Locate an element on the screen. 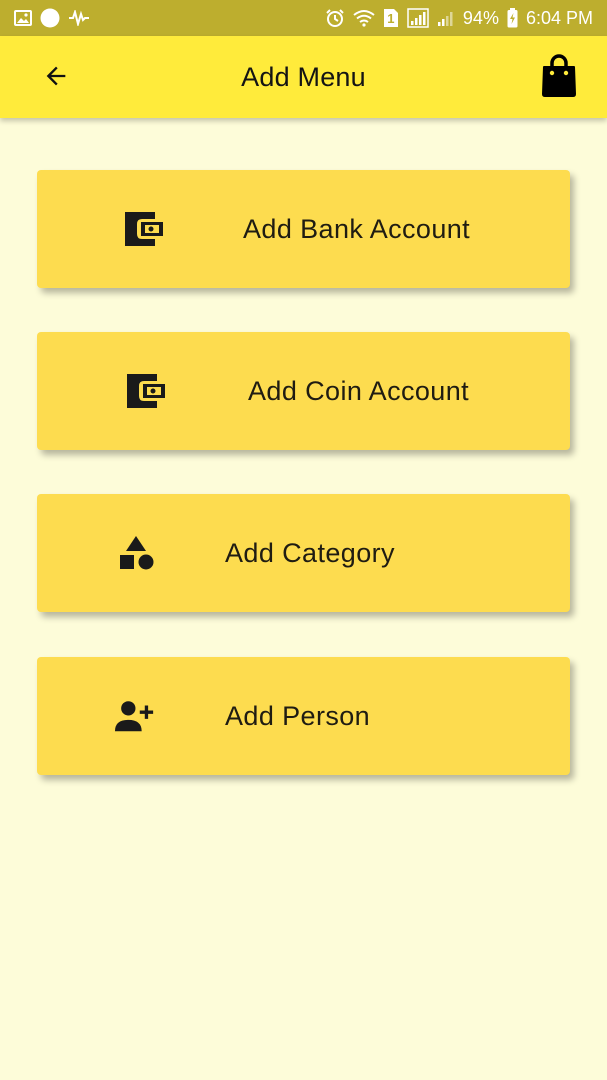 This screenshot has width=607, height=1080. notification-badge-icon is located at coordinates (50, 18).